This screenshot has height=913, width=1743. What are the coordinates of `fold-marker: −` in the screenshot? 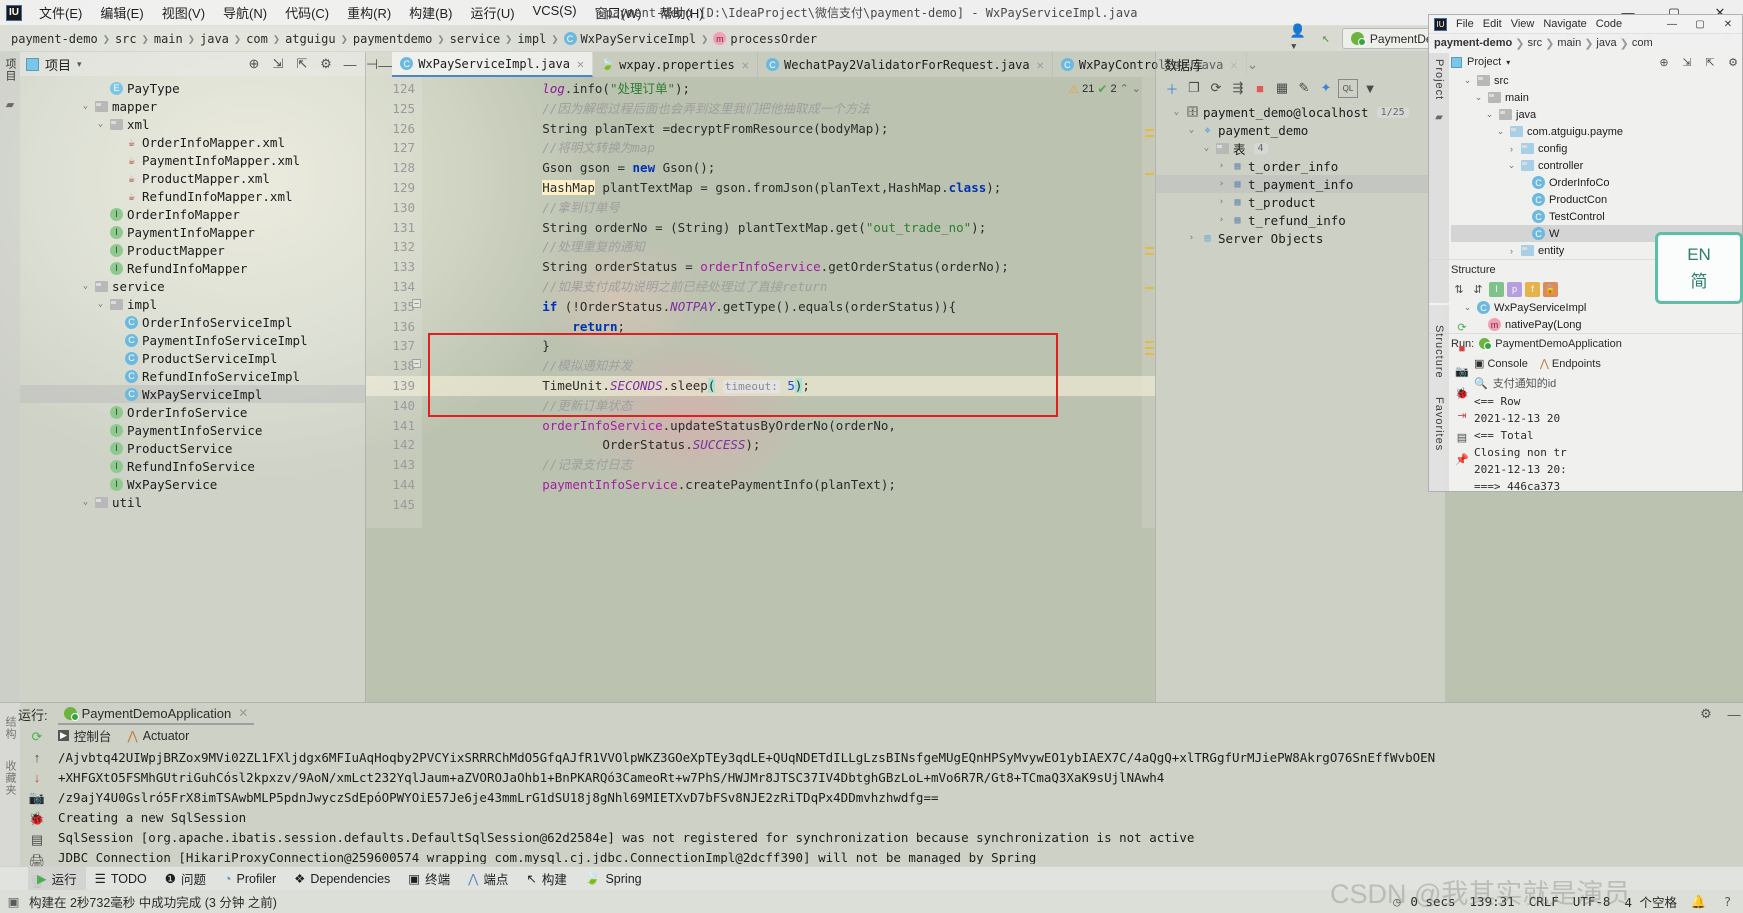 It's located at (416, 303).